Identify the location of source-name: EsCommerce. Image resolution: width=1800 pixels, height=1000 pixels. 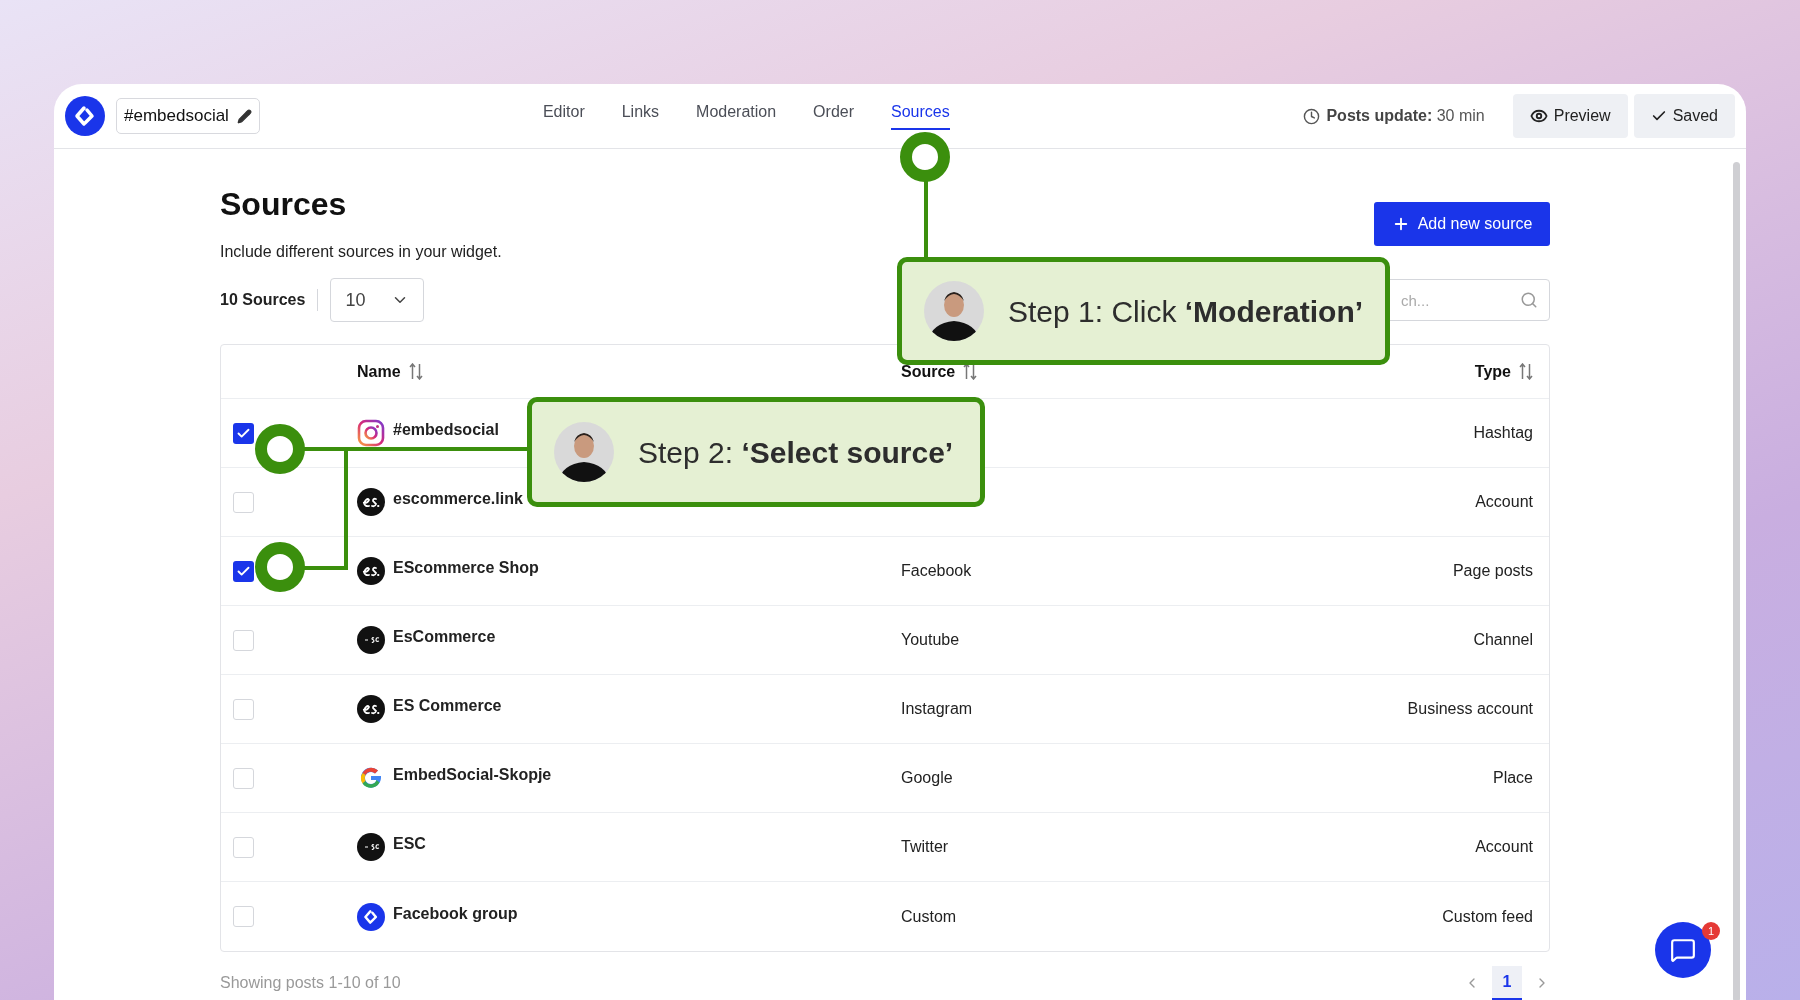
(444, 637).